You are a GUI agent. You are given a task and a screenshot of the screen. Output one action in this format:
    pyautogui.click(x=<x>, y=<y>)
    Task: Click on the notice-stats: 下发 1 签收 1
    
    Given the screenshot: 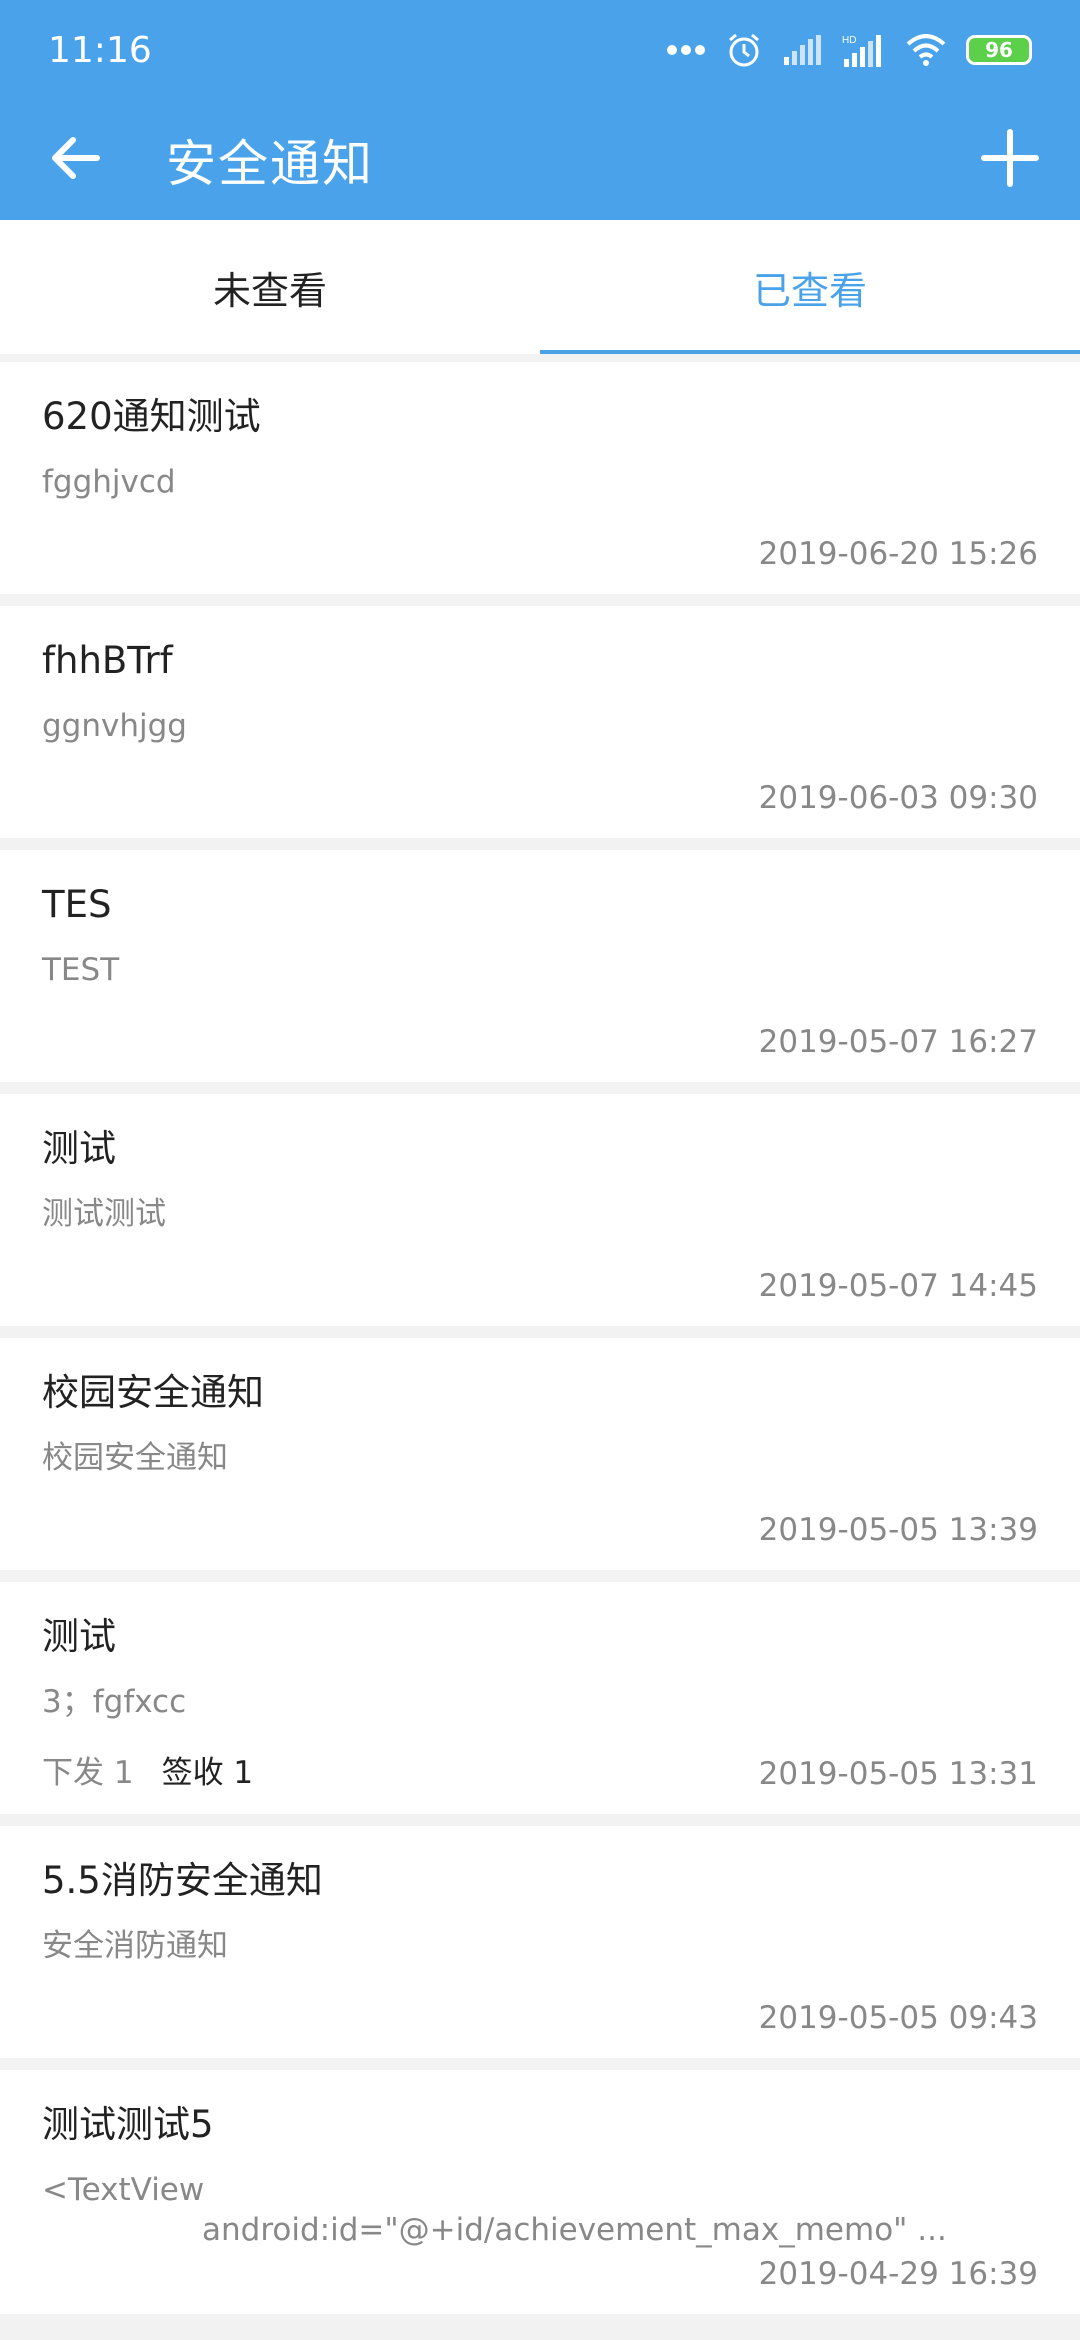 What is the action you would take?
    pyautogui.click(x=147, y=1769)
    